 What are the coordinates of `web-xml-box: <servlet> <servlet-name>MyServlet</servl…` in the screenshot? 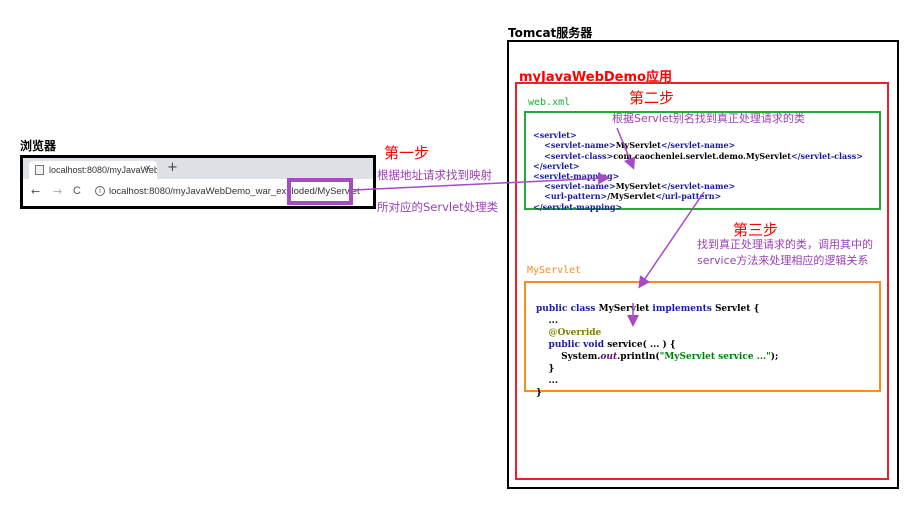 It's located at (702, 161).